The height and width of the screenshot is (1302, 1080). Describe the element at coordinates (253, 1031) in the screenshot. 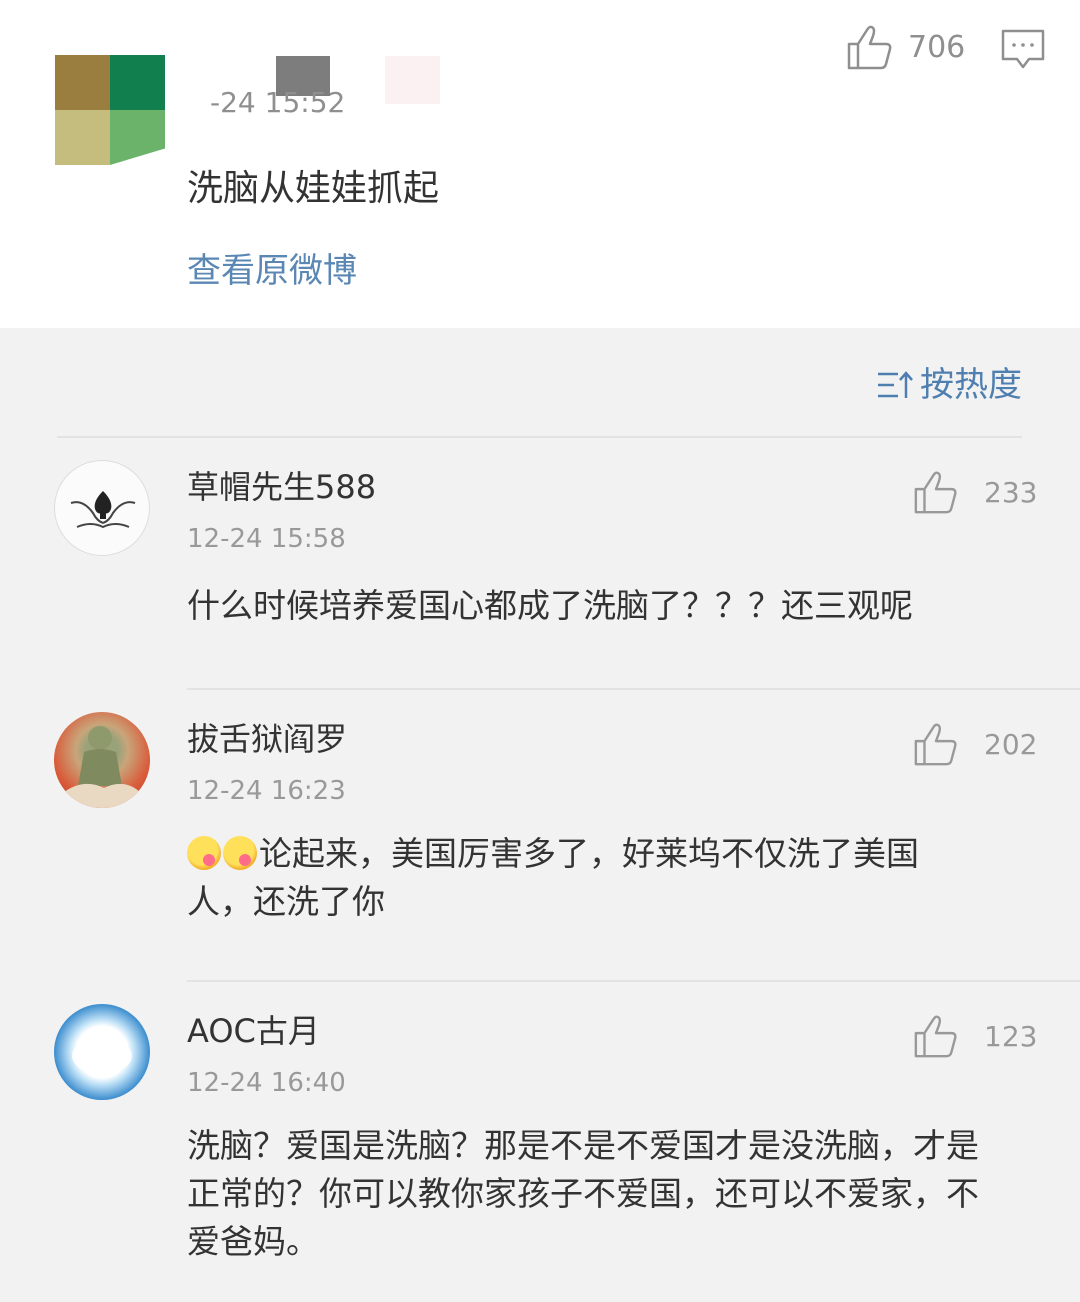

I see `comment-username: AOC古月` at that location.